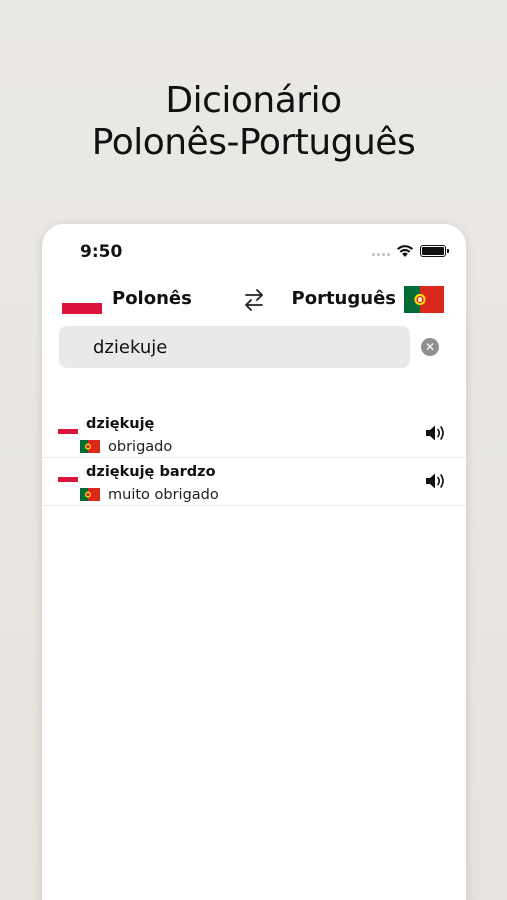 The image size is (507, 900). What do you see at coordinates (163, 495) in the screenshot?
I see `result-translation: muito obrigado` at bounding box center [163, 495].